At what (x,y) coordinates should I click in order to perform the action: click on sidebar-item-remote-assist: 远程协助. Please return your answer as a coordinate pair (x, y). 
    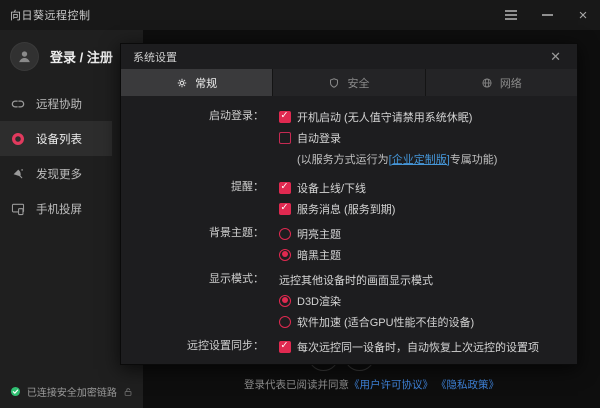
    Looking at the image, I should click on (56, 103).